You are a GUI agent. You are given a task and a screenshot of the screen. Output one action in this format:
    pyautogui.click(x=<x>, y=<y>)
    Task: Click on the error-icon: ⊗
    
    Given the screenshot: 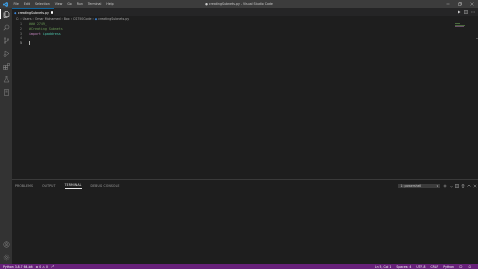 What is the action you would take?
    pyautogui.click(x=37, y=266)
    